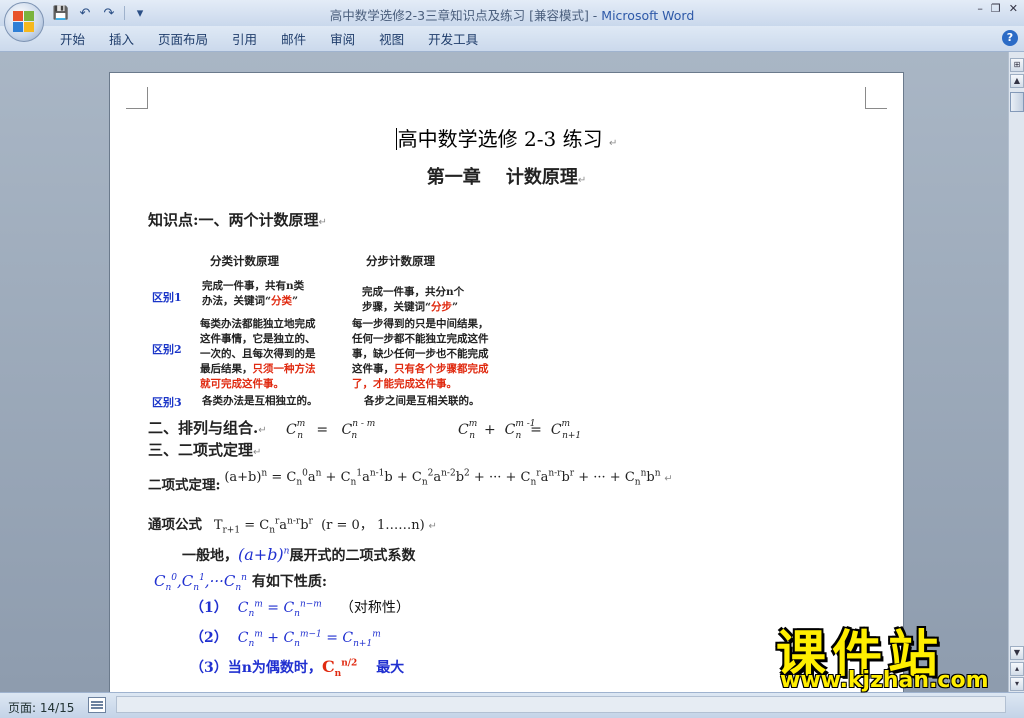 The width and height of the screenshot is (1024, 718). What do you see at coordinates (400, 261) in the screenshot?
I see `col2-header: 分步计数原理` at bounding box center [400, 261].